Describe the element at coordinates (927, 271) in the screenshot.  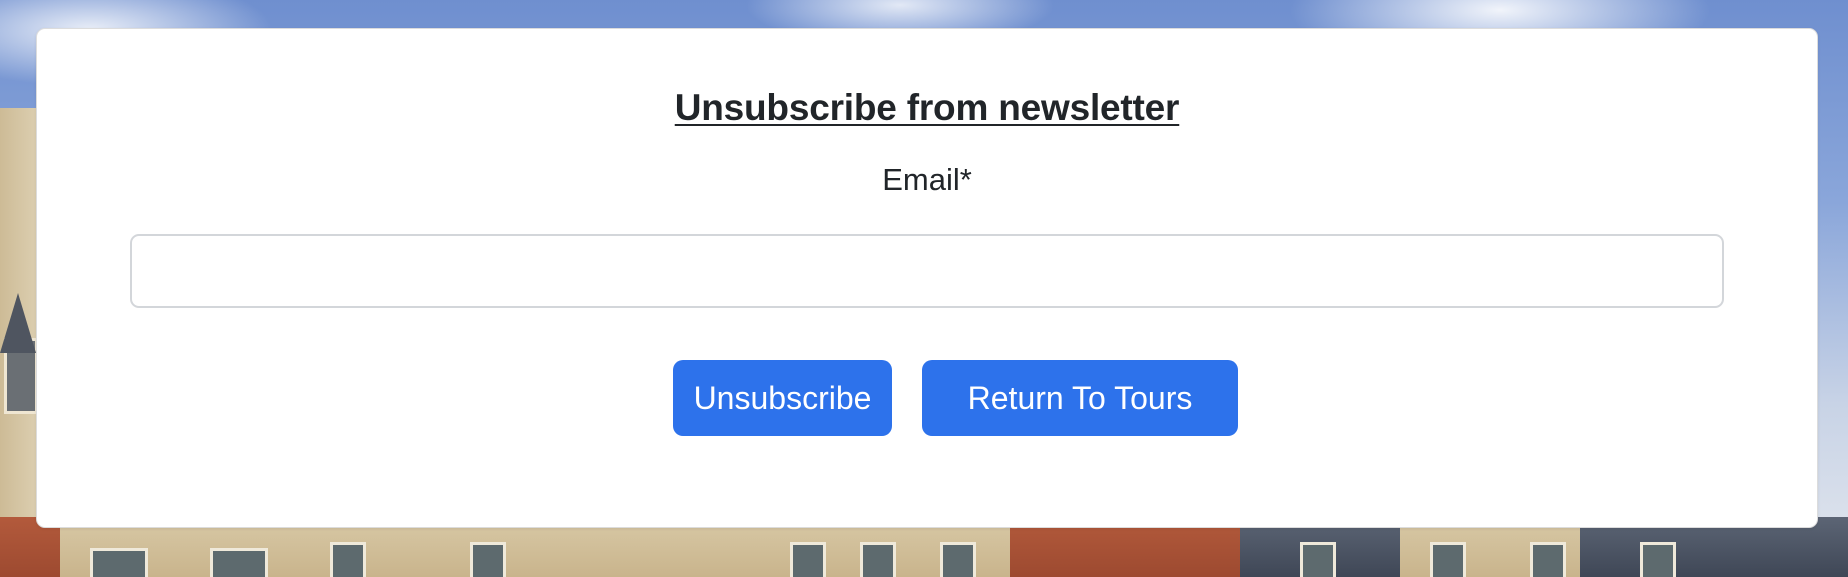
I see `email-field` at that location.